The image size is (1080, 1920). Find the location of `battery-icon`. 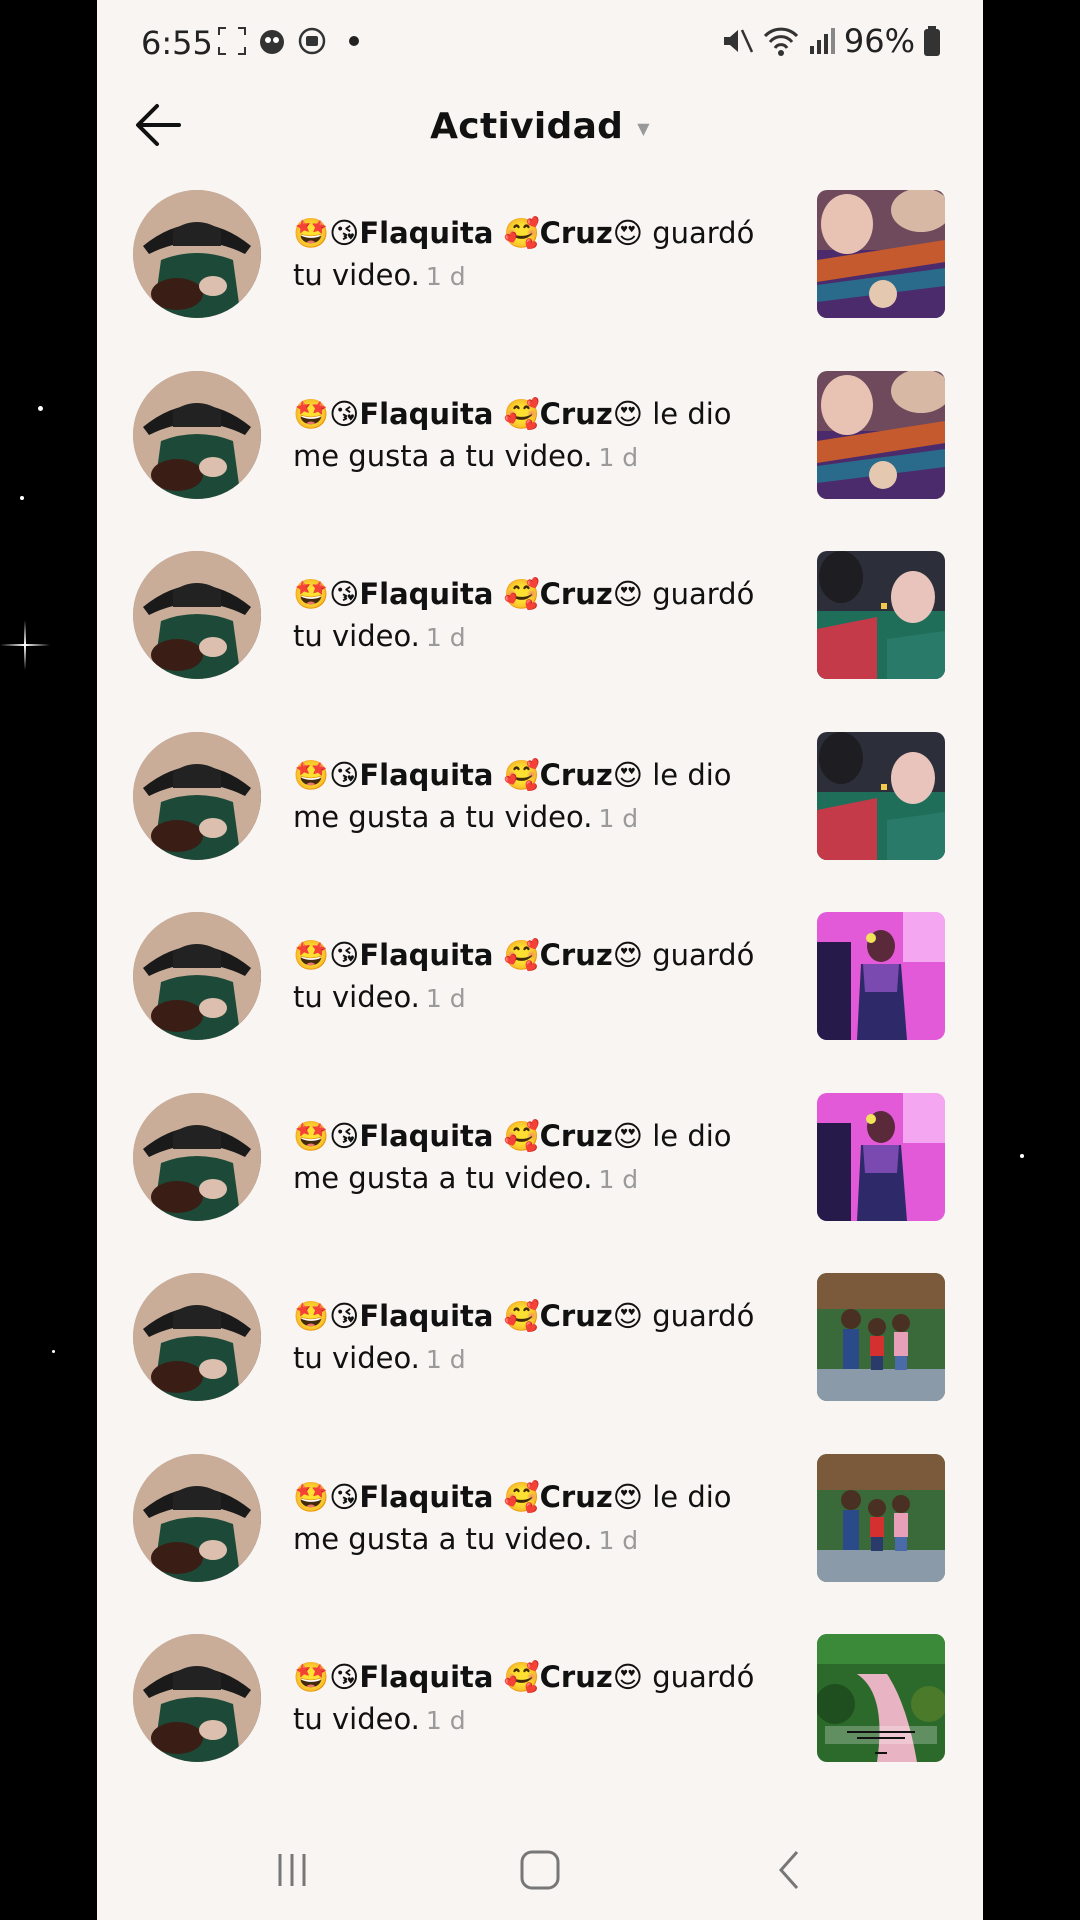

battery-icon is located at coordinates (932, 41).